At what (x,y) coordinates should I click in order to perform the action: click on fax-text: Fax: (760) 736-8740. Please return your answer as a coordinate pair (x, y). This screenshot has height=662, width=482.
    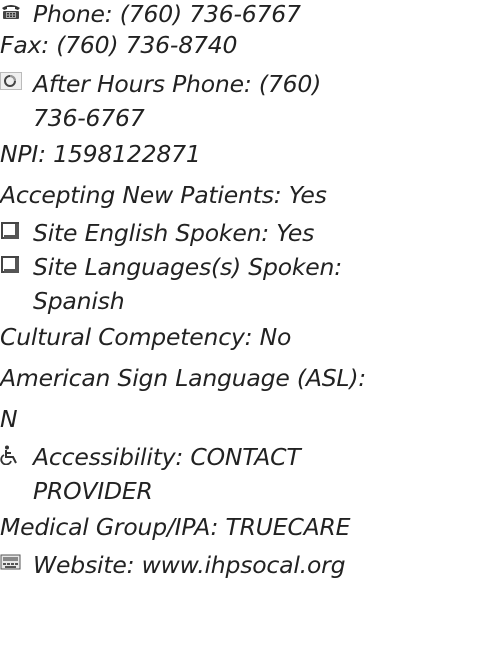
    Looking at the image, I should click on (119, 45).